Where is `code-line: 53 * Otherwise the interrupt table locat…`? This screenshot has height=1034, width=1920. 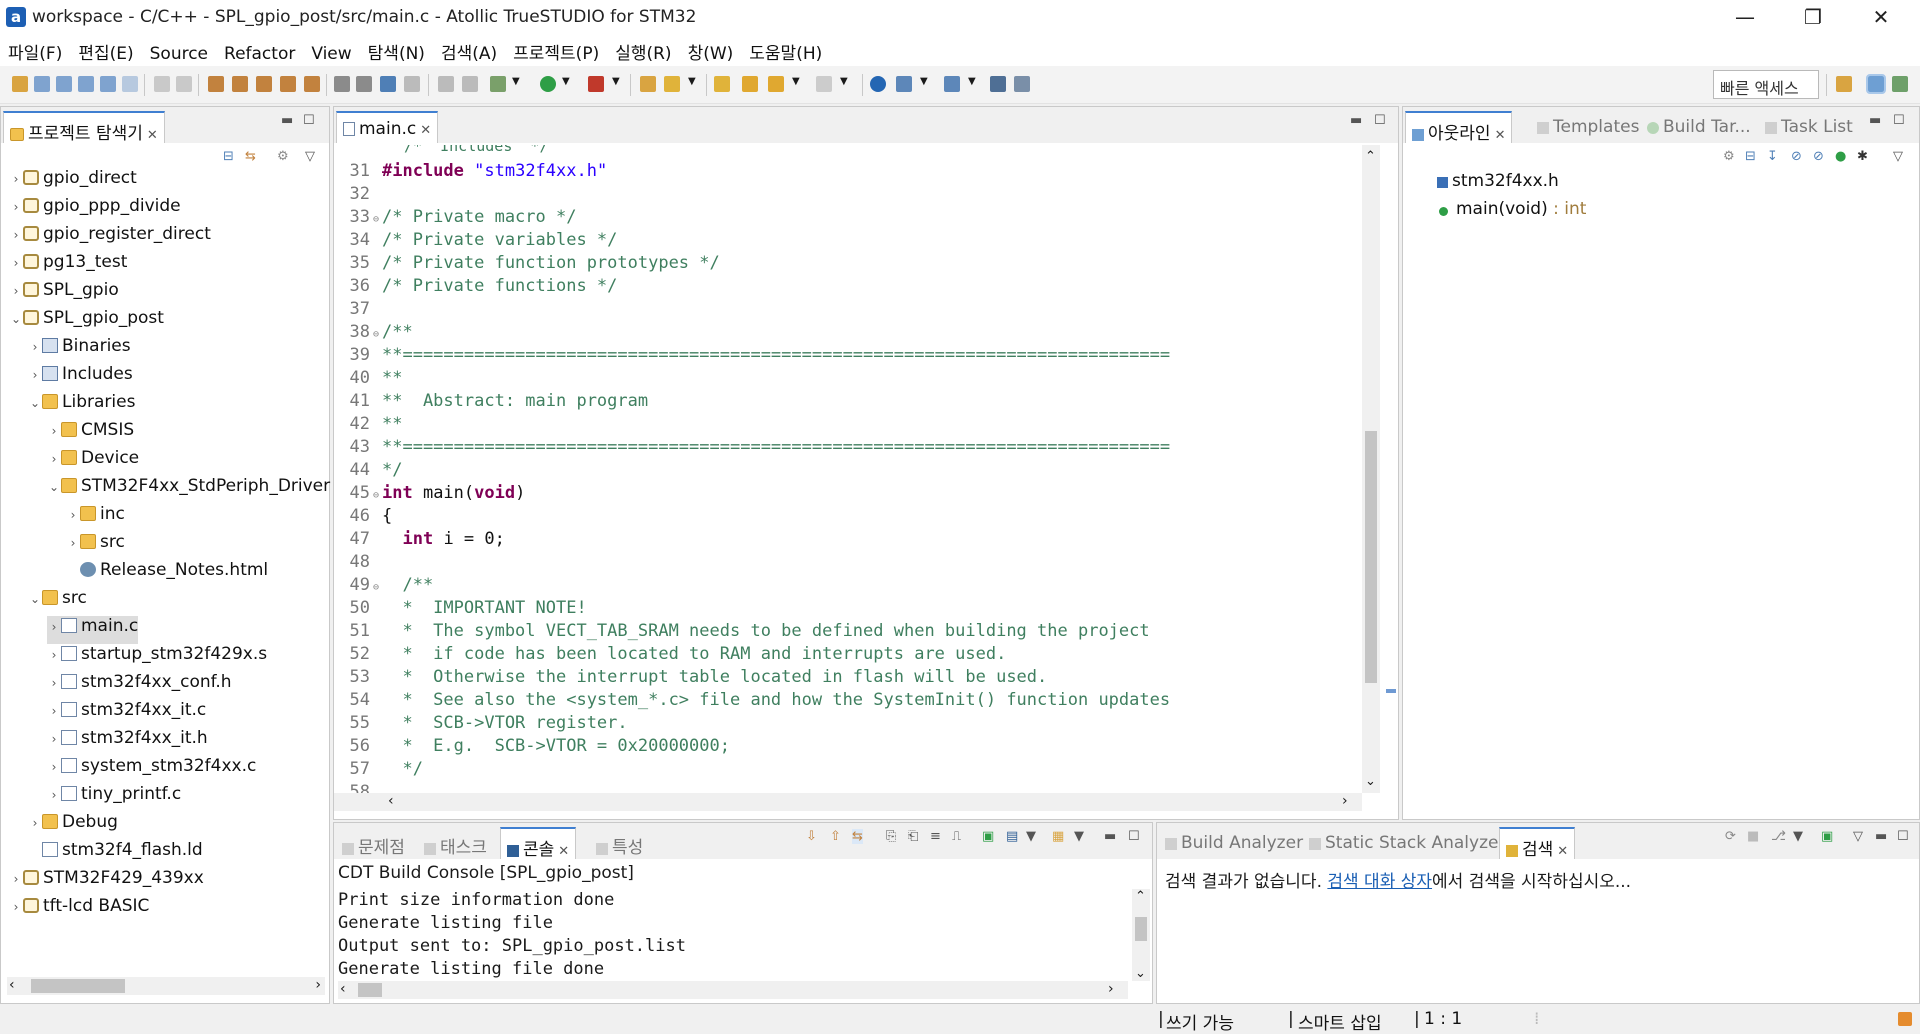
code-line: 53 * Otherwise the interrupt table locat… is located at coordinates (691, 678).